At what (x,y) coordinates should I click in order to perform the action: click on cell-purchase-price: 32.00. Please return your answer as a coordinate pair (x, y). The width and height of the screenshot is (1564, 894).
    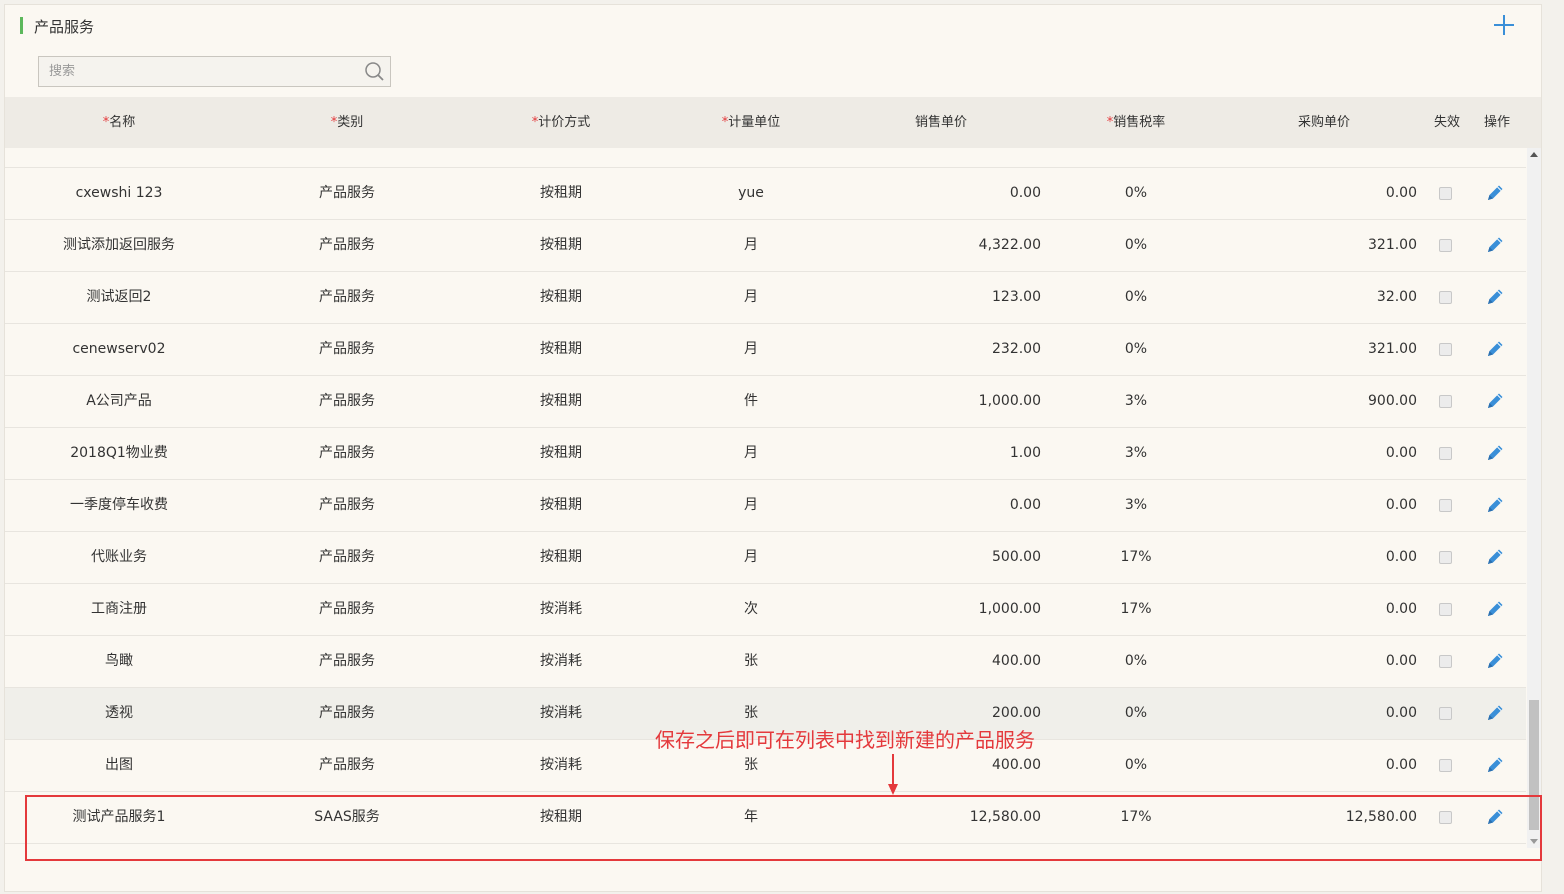
    Looking at the image, I should click on (1396, 297).